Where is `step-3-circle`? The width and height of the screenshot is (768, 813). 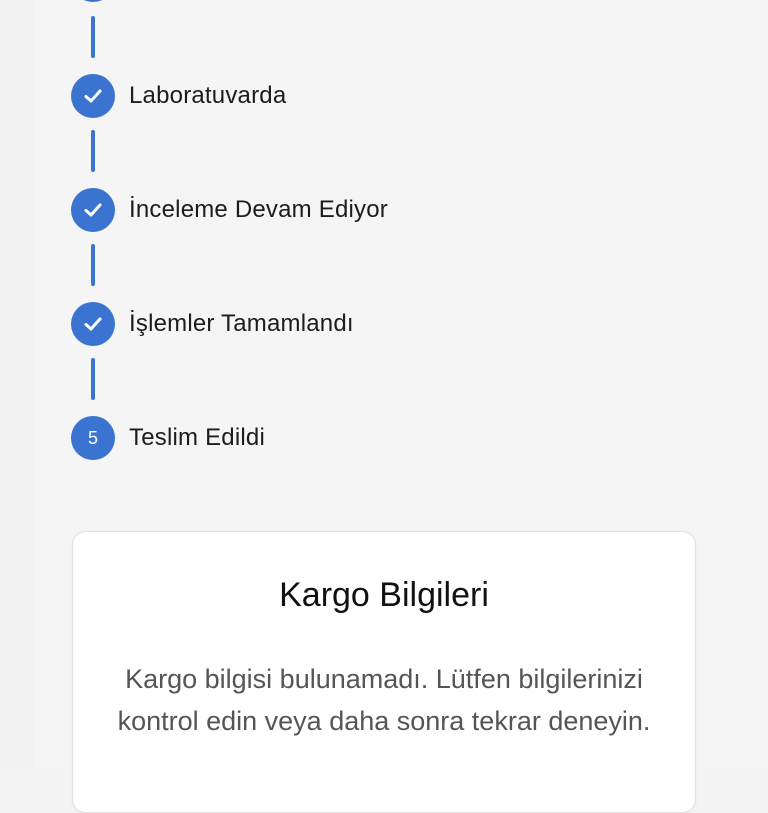
step-3-circle is located at coordinates (93, 210).